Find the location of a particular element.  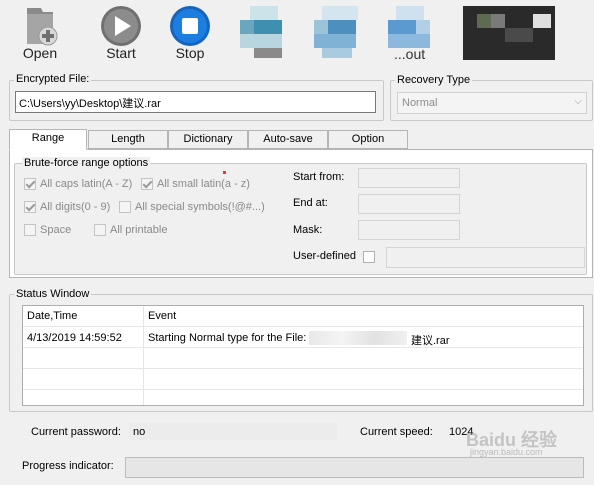

special-symbols-checkbox: All special symbols(!@#...) is located at coordinates (192, 207).